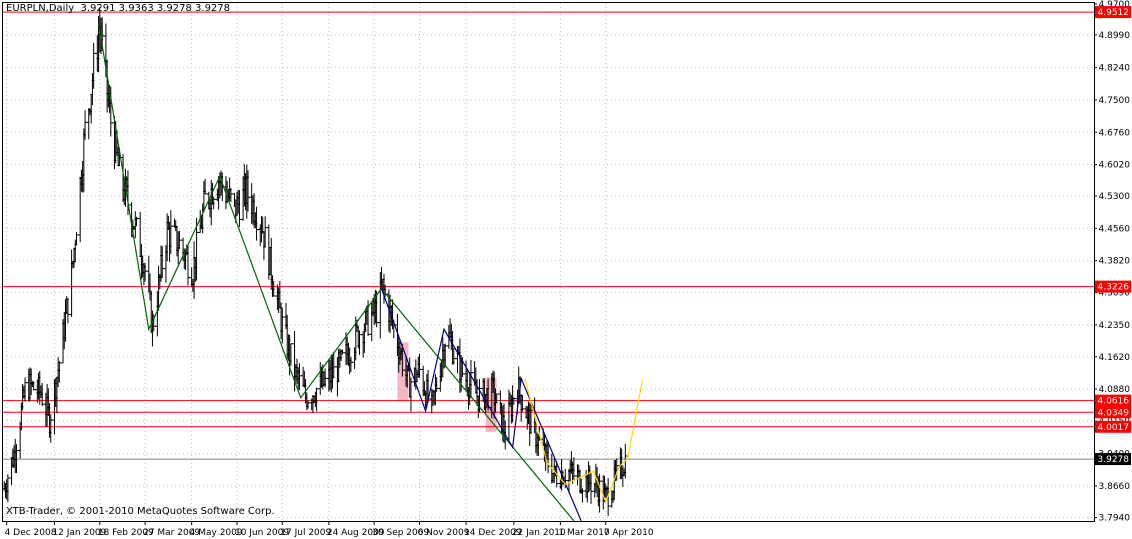 The image size is (1132, 539). I want to click on y-tick-label: 4.0880, so click(1115, 390).